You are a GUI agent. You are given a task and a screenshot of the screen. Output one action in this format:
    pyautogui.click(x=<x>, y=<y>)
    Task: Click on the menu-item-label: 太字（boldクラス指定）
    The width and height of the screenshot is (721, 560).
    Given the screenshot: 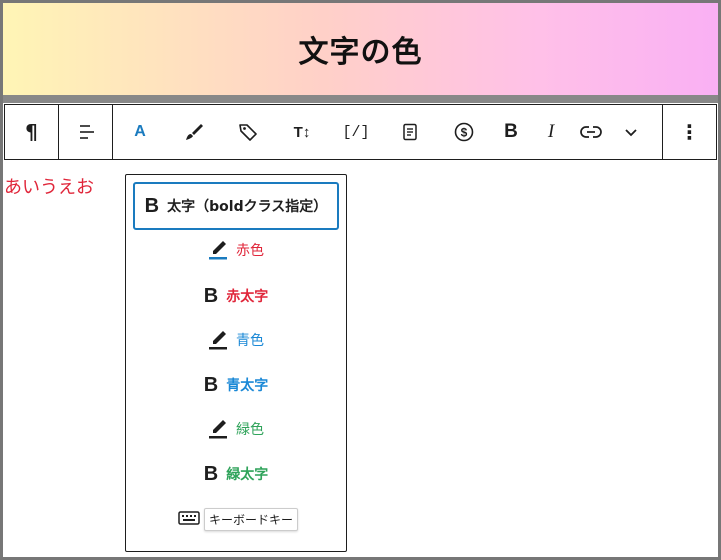 What is the action you would take?
    pyautogui.click(x=247, y=207)
    